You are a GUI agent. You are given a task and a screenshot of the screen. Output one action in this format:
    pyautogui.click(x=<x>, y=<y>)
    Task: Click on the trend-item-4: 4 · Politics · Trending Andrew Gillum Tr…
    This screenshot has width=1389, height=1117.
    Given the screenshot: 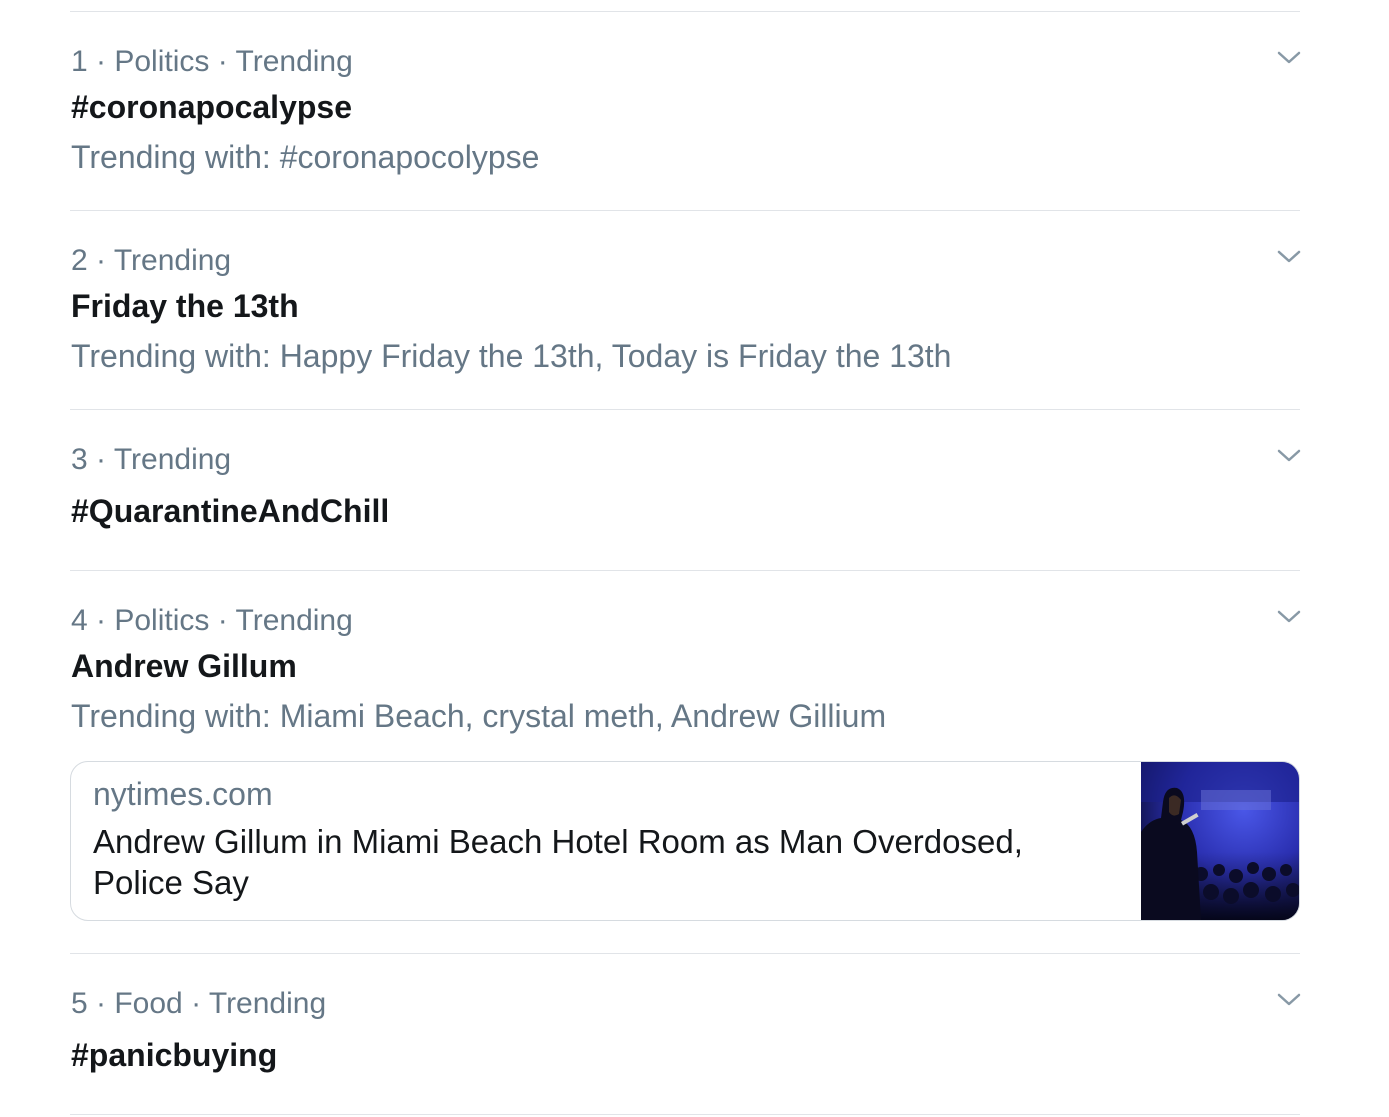 What is the action you would take?
    pyautogui.click(x=694, y=671)
    